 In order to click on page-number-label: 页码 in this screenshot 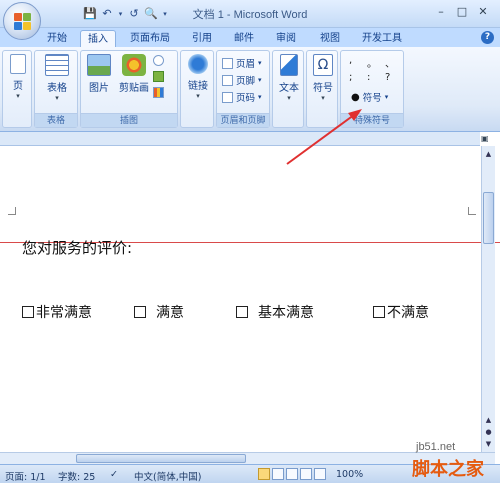, I will do `click(246, 98)`.